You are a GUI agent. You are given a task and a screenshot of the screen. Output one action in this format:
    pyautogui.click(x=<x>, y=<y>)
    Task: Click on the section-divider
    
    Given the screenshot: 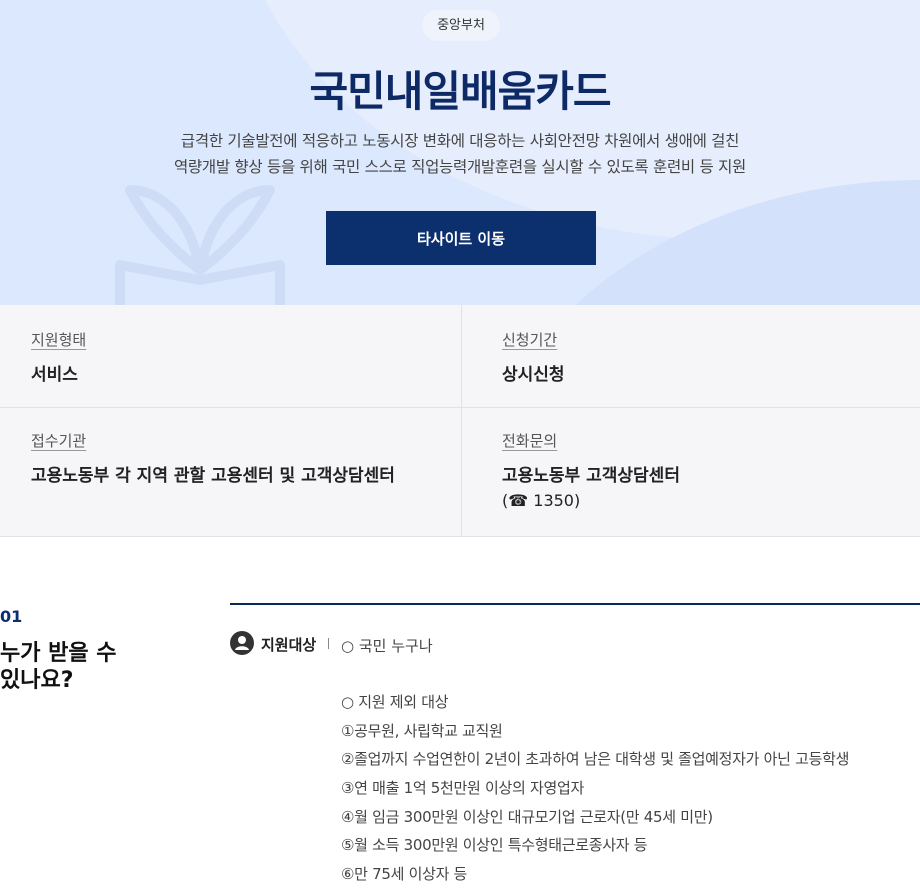 What is the action you would take?
    pyautogui.click(x=575, y=604)
    